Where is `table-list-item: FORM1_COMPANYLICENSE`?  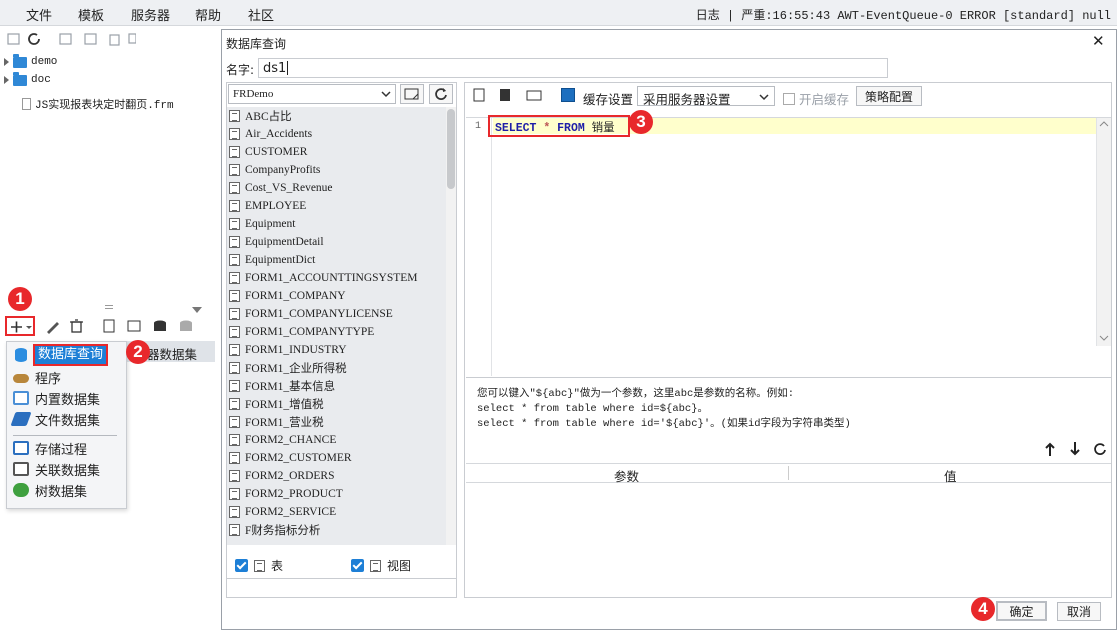
table-list-item: FORM1_COMPANYLICENSE is located at coordinates (311, 314).